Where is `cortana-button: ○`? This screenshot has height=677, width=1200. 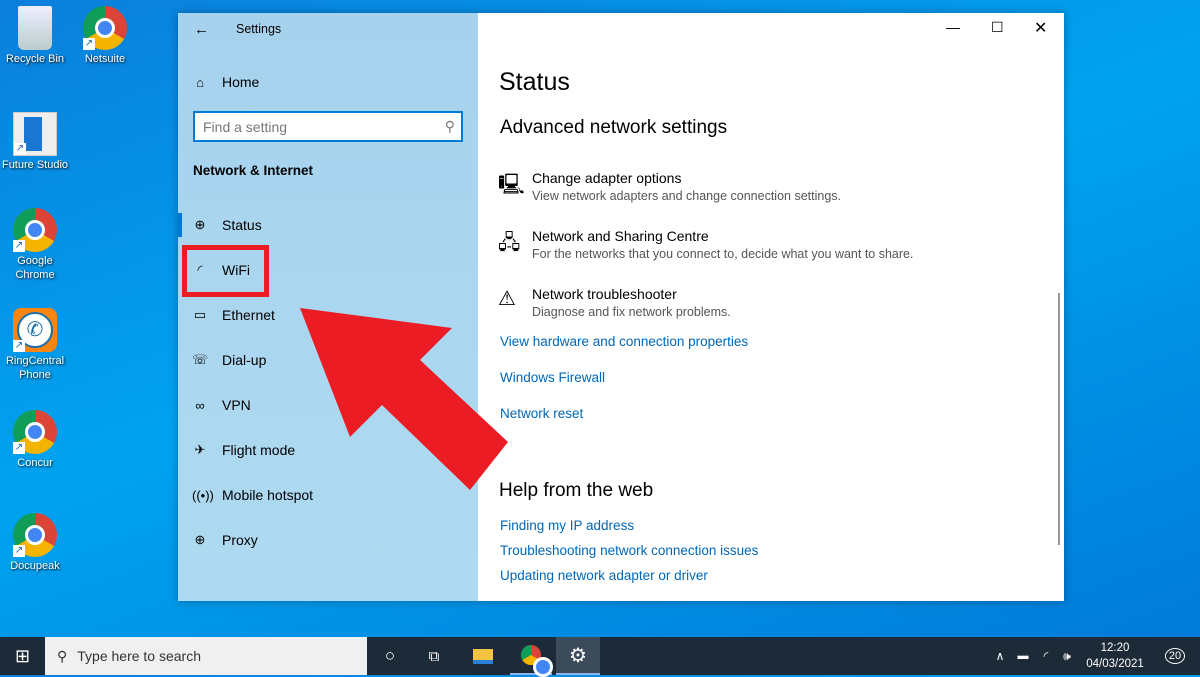 cortana-button: ○ is located at coordinates (390, 656).